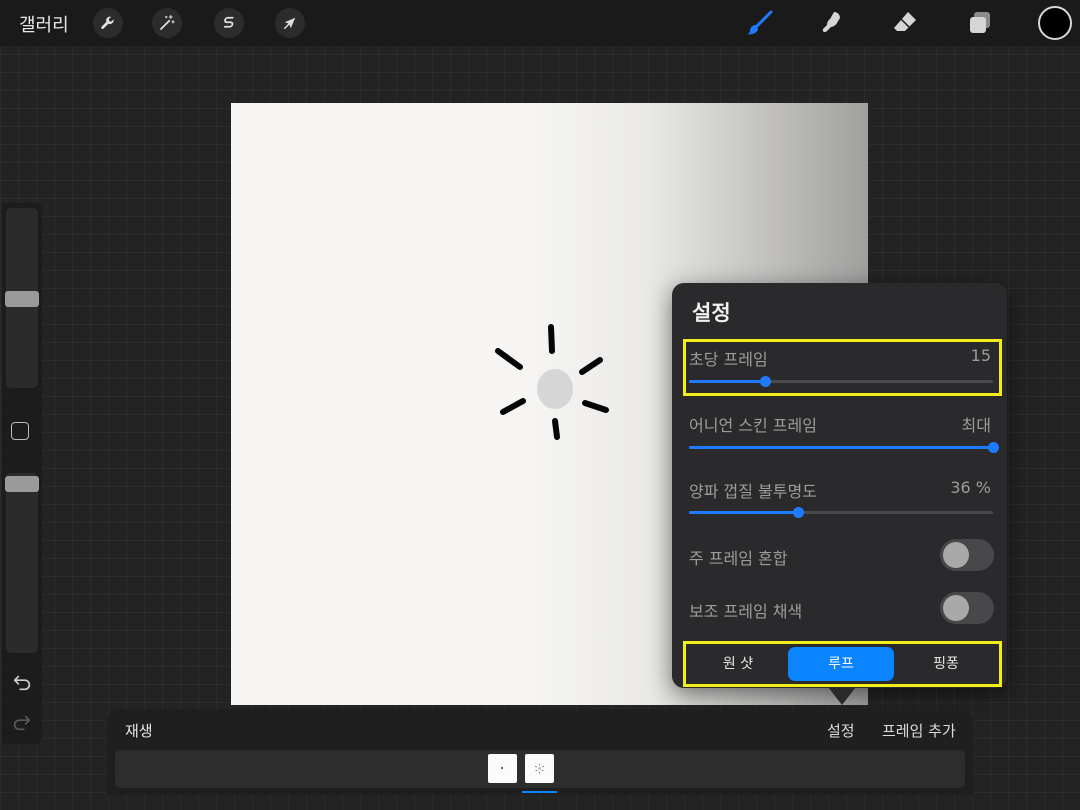 This screenshot has width=1080, height=810. What do you see at coordinates (765, 381) in the screenshot?
I see `fps-knob` at bounding box center [765, 381].